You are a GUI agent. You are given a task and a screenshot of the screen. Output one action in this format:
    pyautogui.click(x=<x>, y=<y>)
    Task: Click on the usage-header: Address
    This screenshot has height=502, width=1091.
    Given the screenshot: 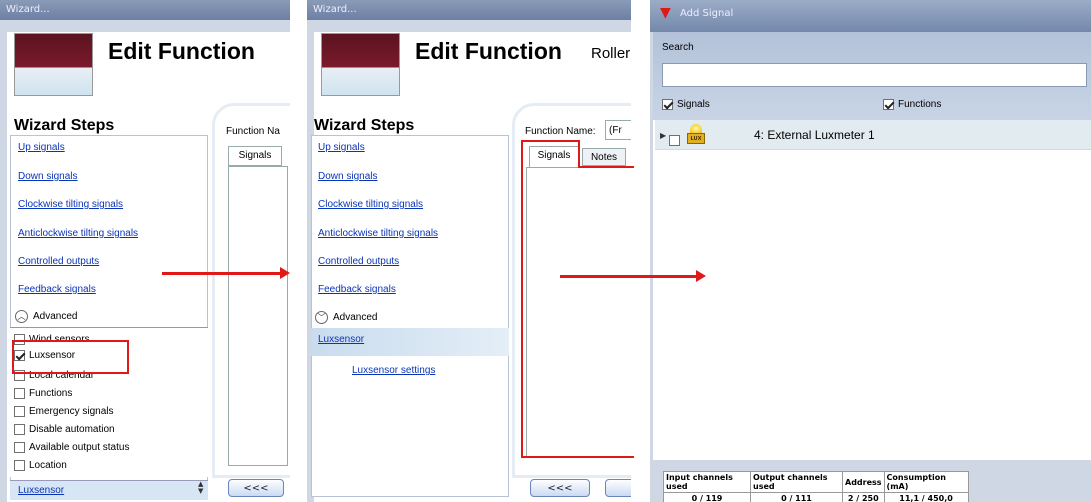 What is the action you would take?
    pyautogui.click(x=863, y=482)
    